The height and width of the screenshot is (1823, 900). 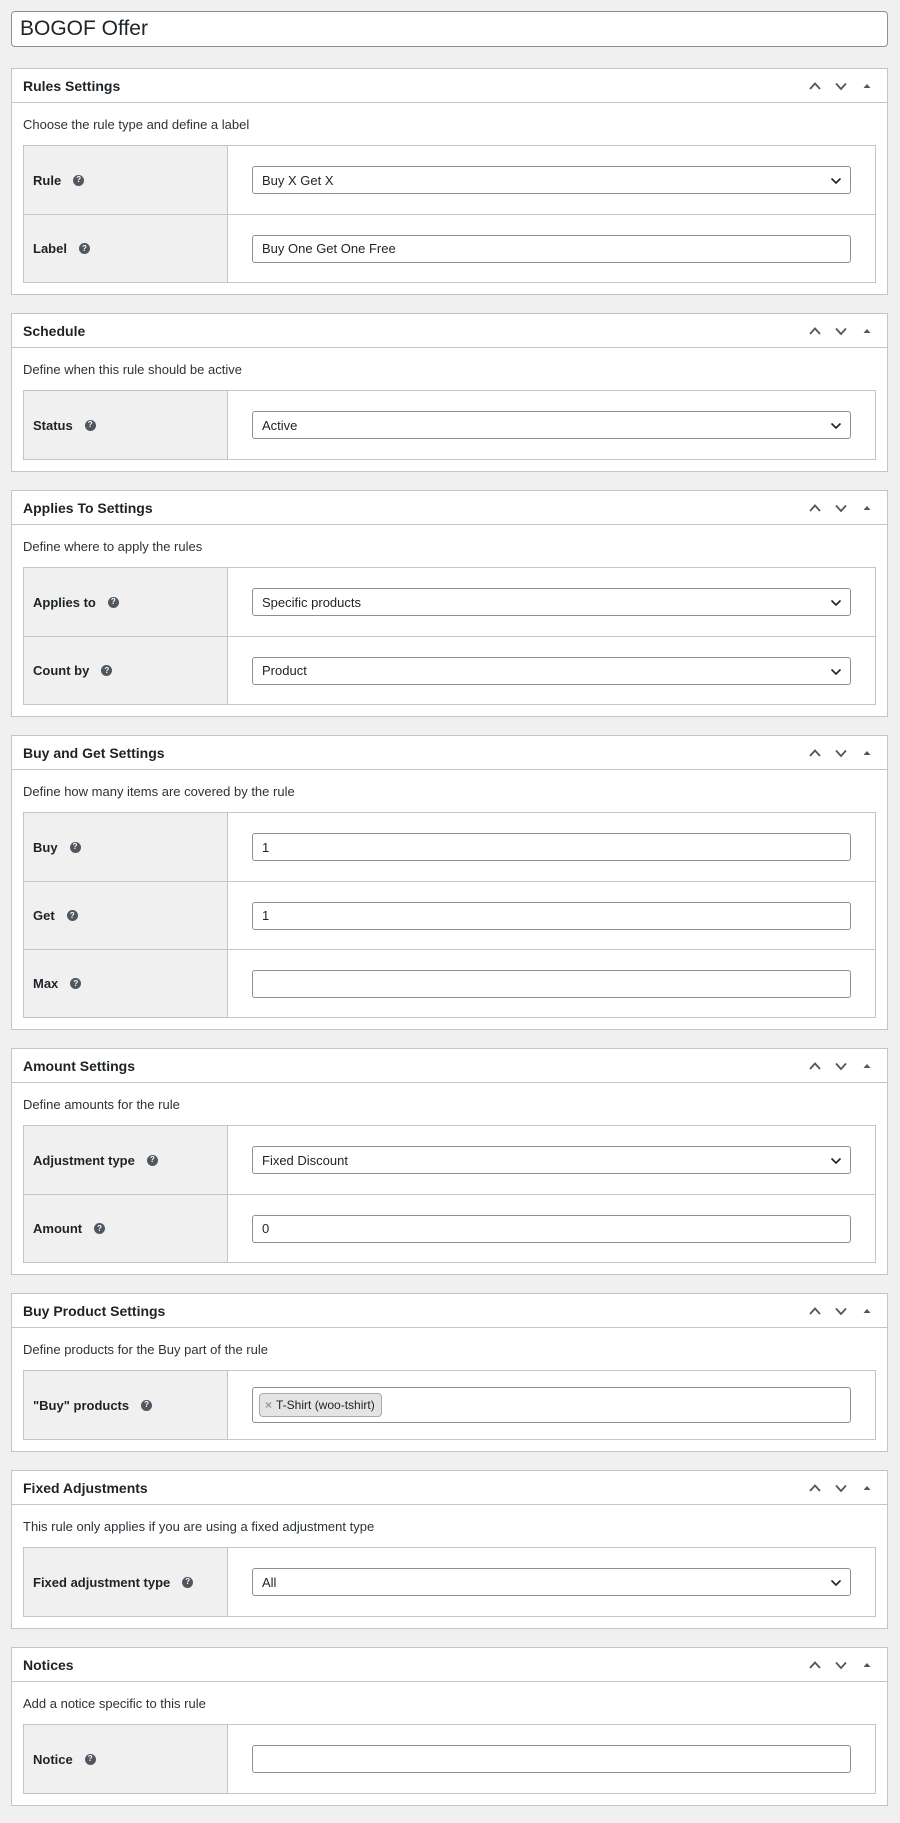 I want to click on field-label: Applies to, so click(x=64, y=602).